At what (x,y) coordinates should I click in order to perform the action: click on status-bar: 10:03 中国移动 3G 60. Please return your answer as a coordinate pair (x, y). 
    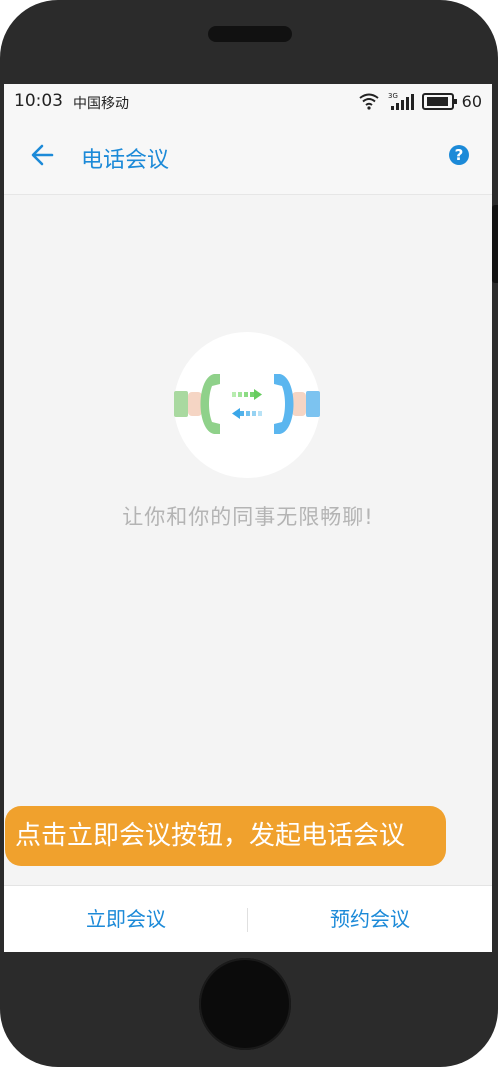
    Looking at the image, I should click on (248, 101).